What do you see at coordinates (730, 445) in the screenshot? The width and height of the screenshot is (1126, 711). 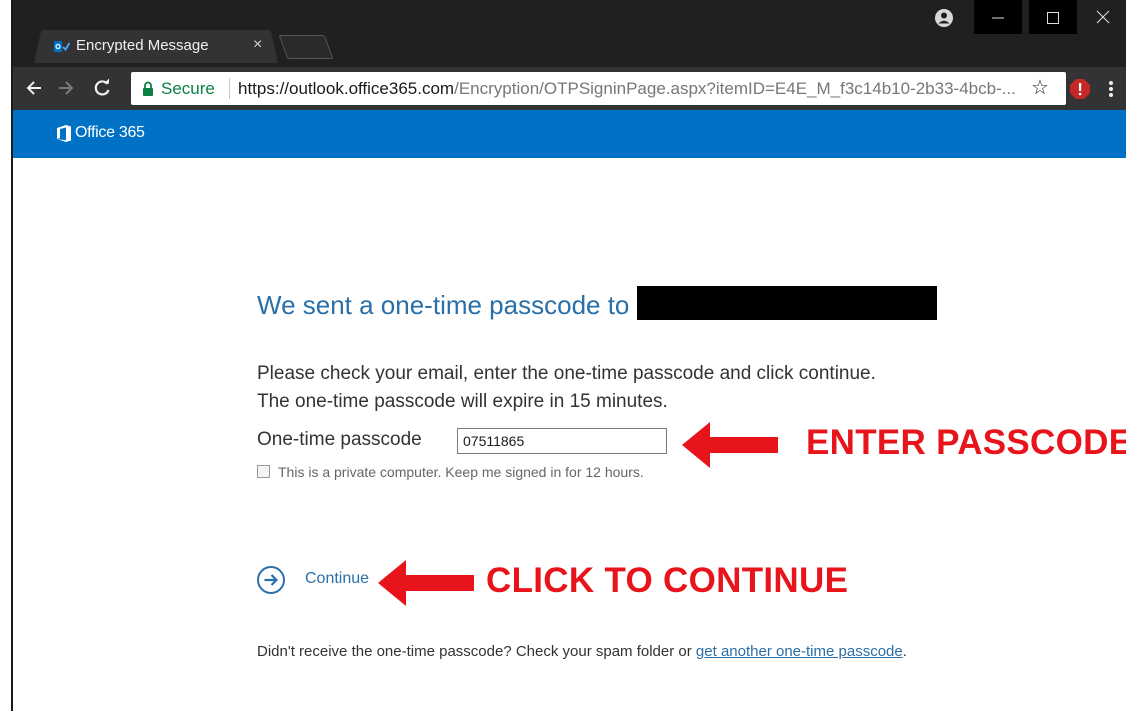 I see `annotation-arrow-passcode` at bounding box center [730, 445].